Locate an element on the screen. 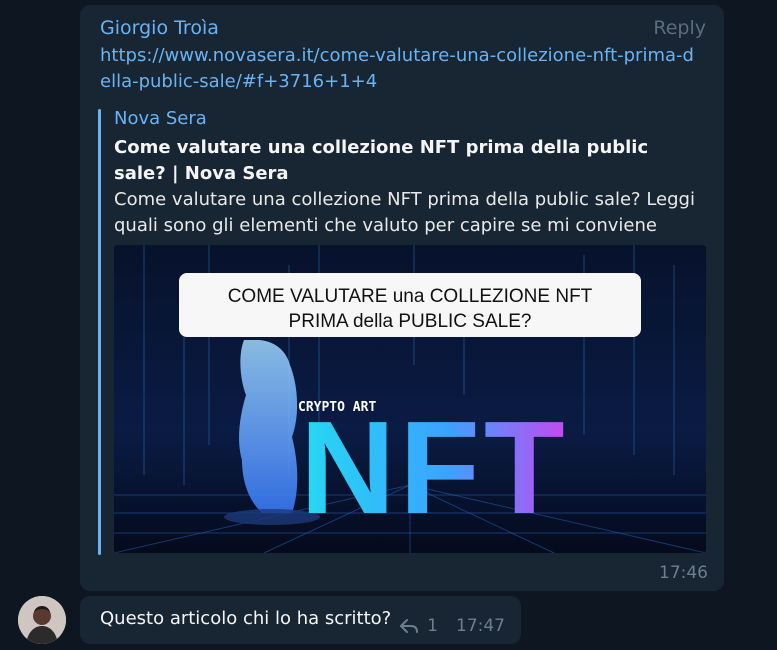  link-preview-site-name: Nova Sera is located at coordinates (160, 118).